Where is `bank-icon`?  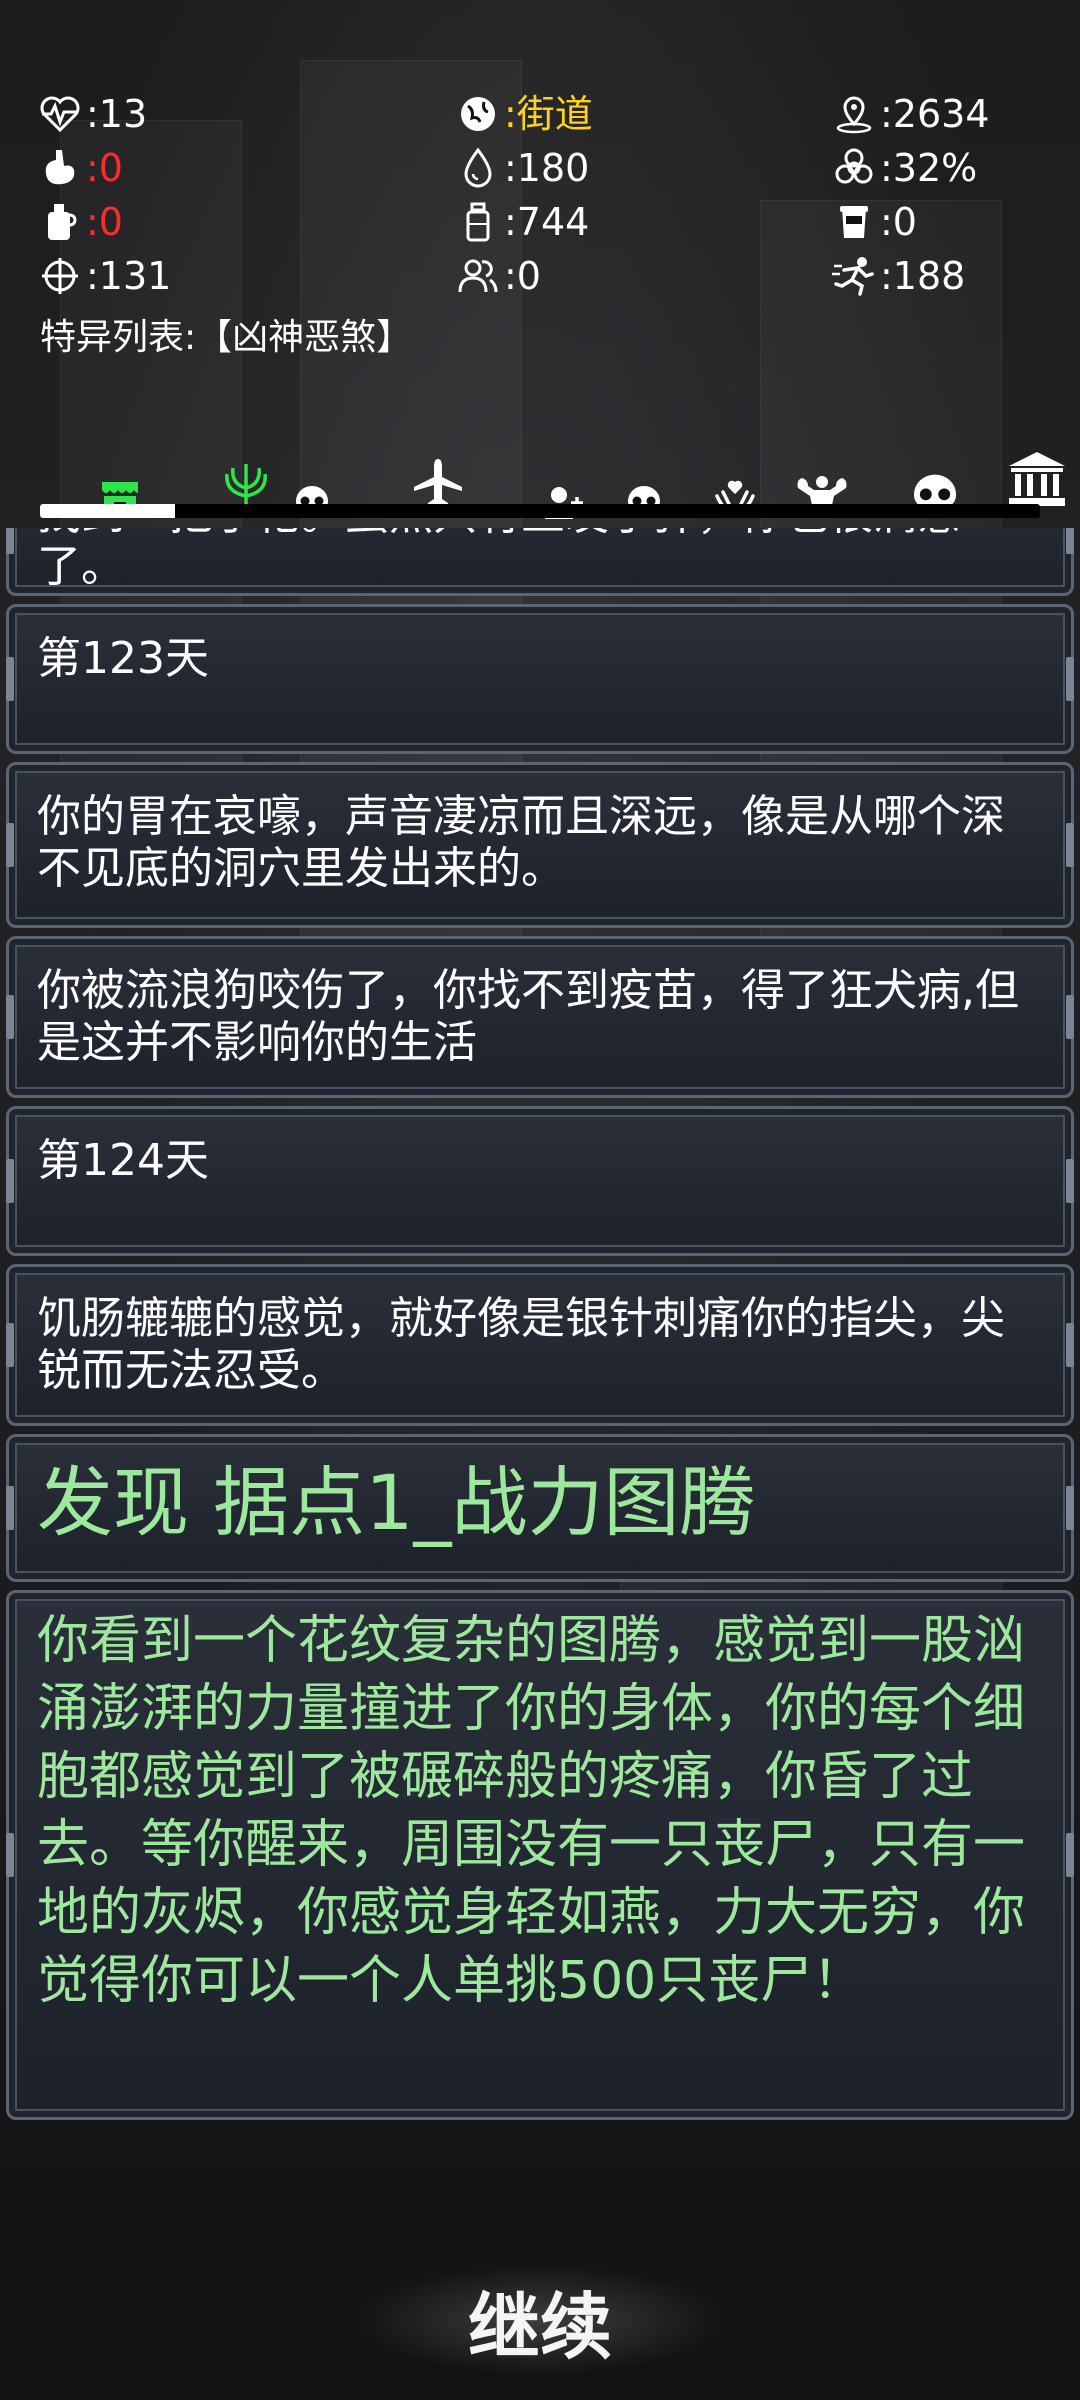
bank-icon is located at coordinates (1037, 479).